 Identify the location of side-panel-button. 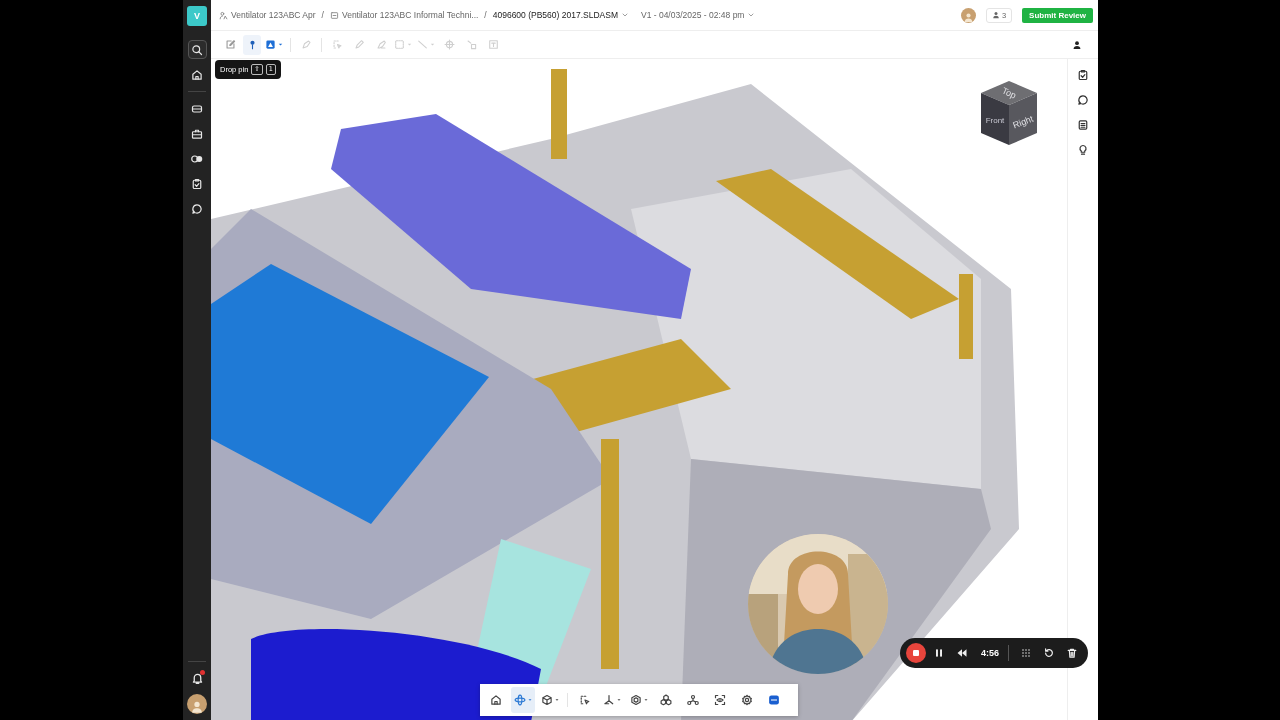
(1083, 100).